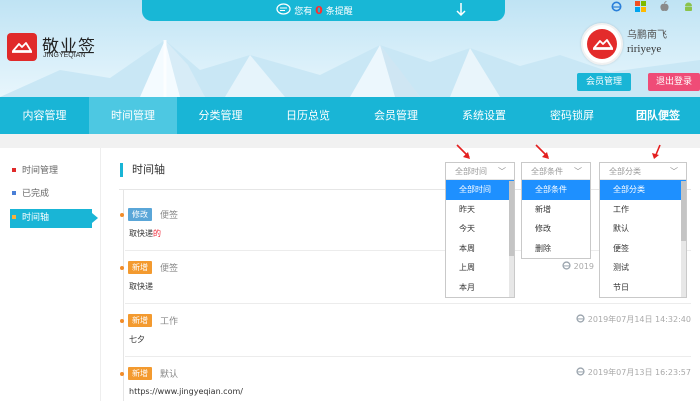  What do you see at coordinates (220, 115) in the screenshot?
I see `nav-item-category: 分类管理` at bounding box center [220, 115].